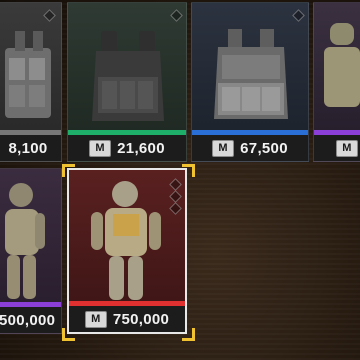  I want to click on price-value: 21,600, so click(141, 148).